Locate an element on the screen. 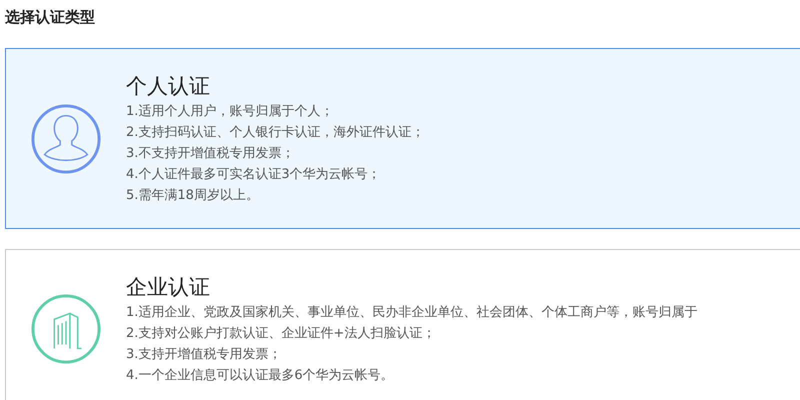  option-title: 企业认证 is located at coordinates (168, 287).